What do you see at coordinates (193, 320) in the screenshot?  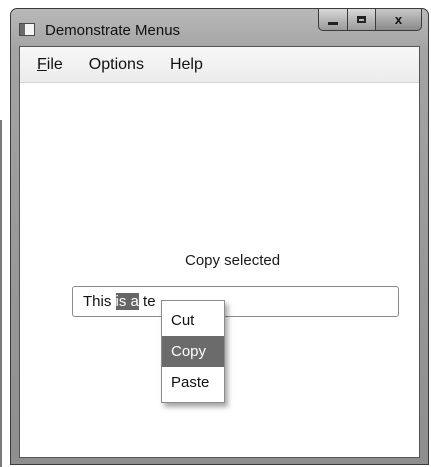 I see `context-menu-cut: Cut` at bounding box center [193, 320].